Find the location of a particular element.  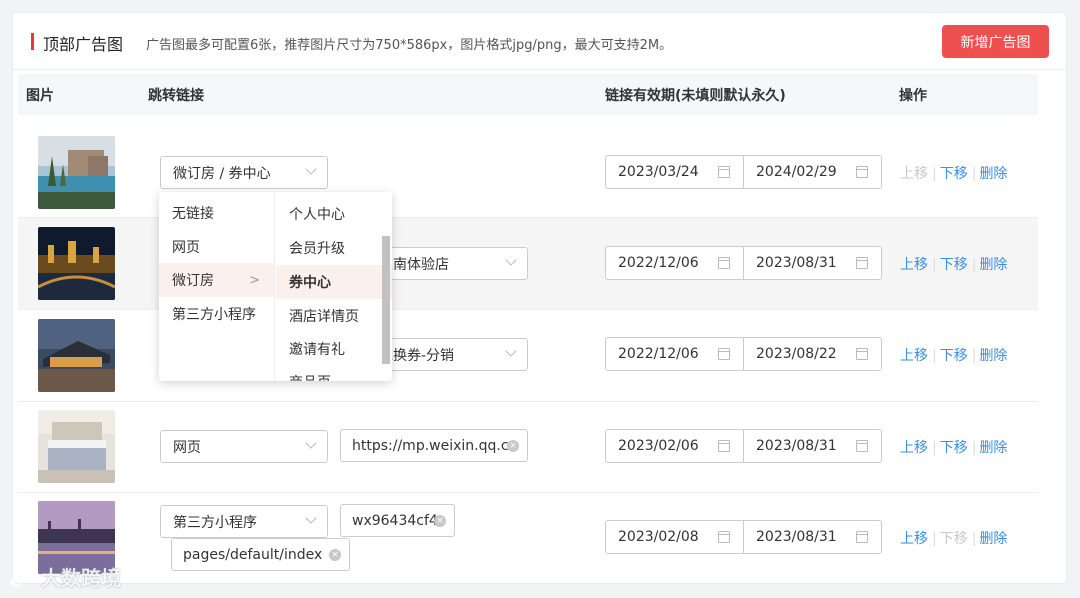

cascader-option: 个人中心 is located at coordinates (334, 214).